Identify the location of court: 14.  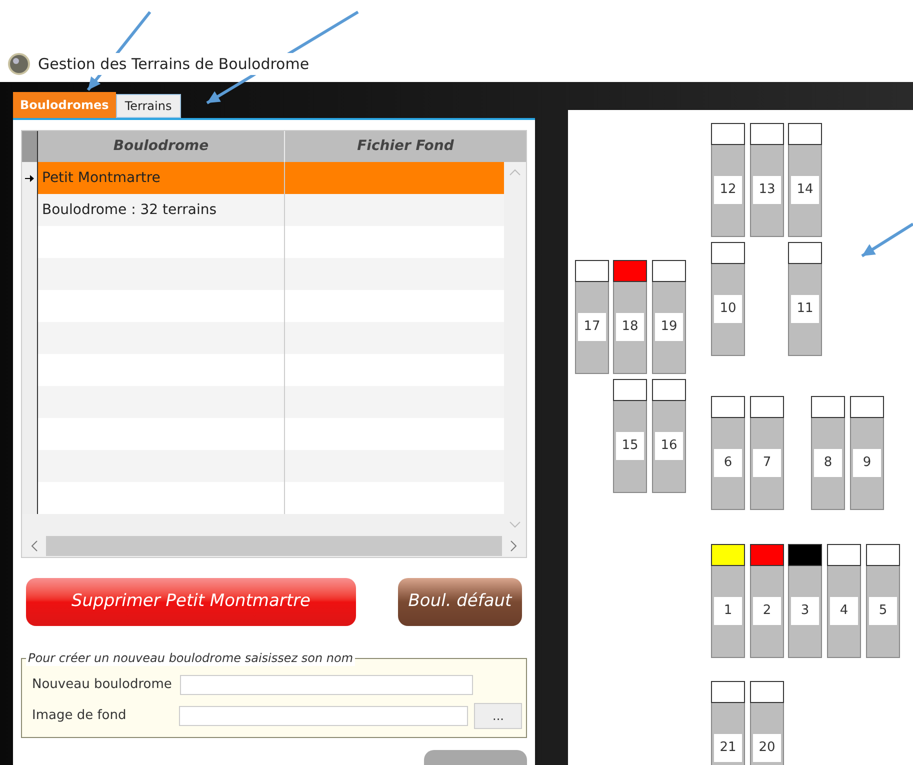
(805, 191).